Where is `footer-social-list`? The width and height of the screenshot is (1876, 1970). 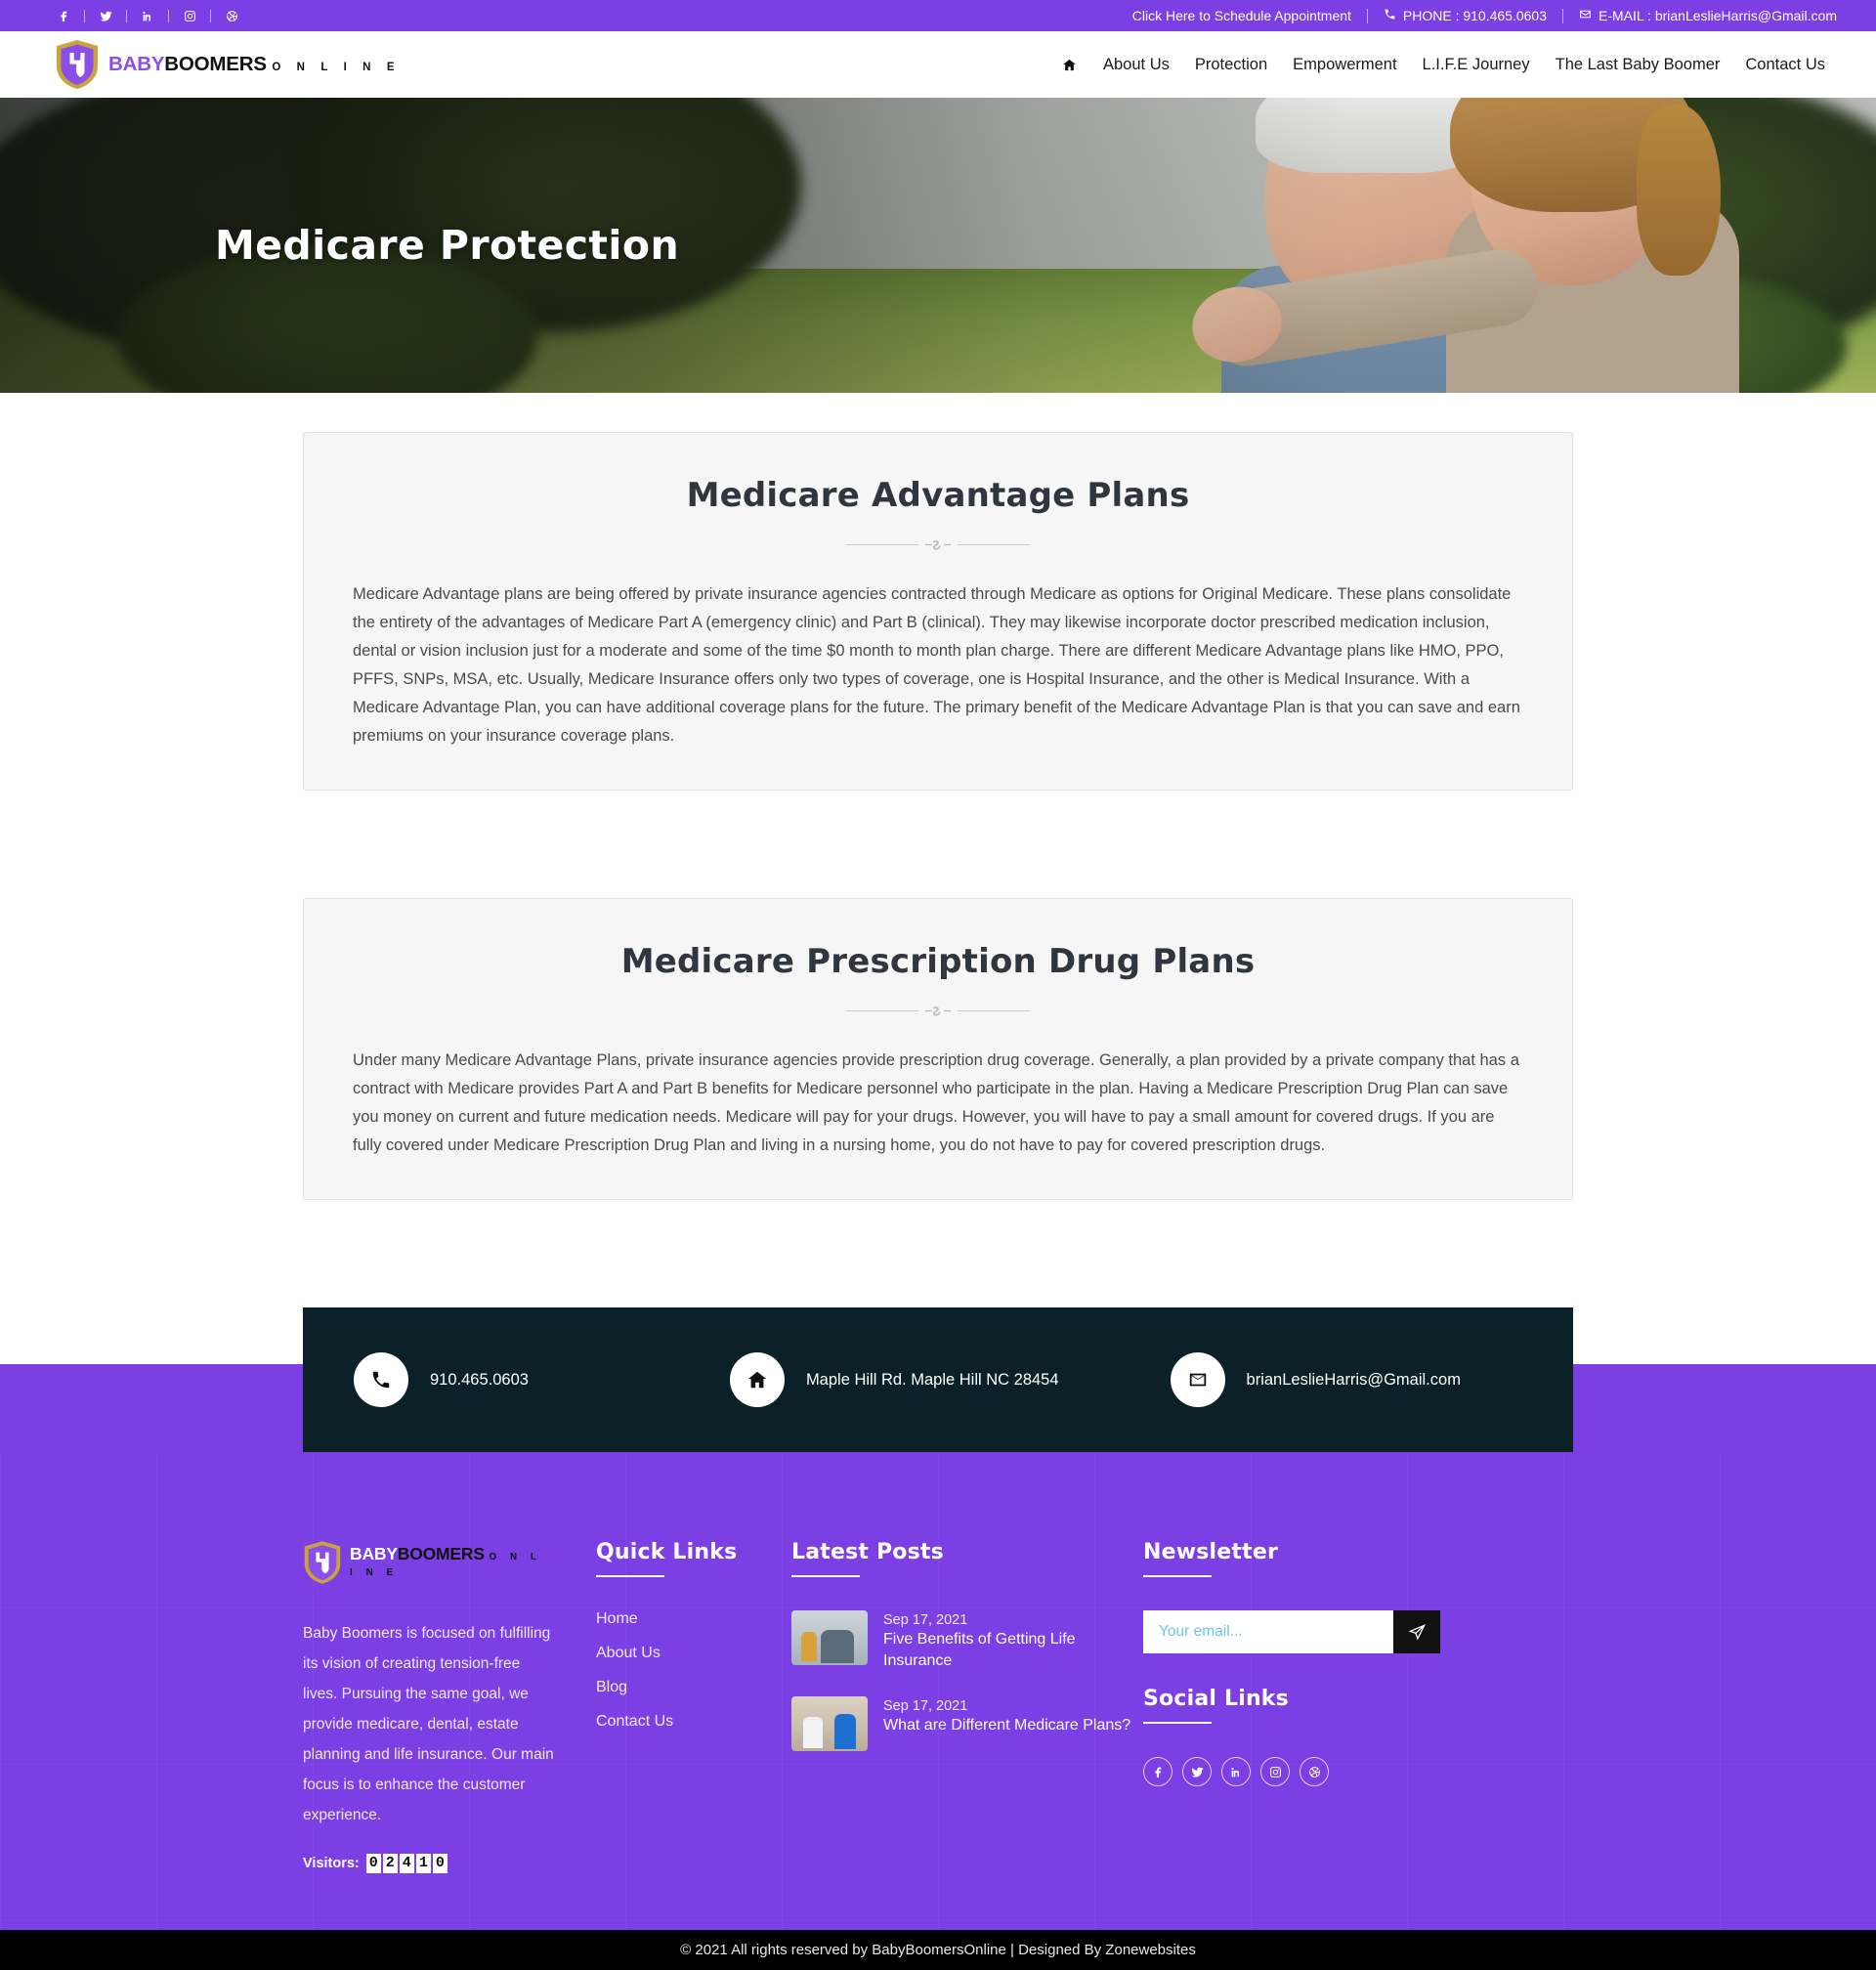
footer-social-list is located at coordinates (1328, 1772).